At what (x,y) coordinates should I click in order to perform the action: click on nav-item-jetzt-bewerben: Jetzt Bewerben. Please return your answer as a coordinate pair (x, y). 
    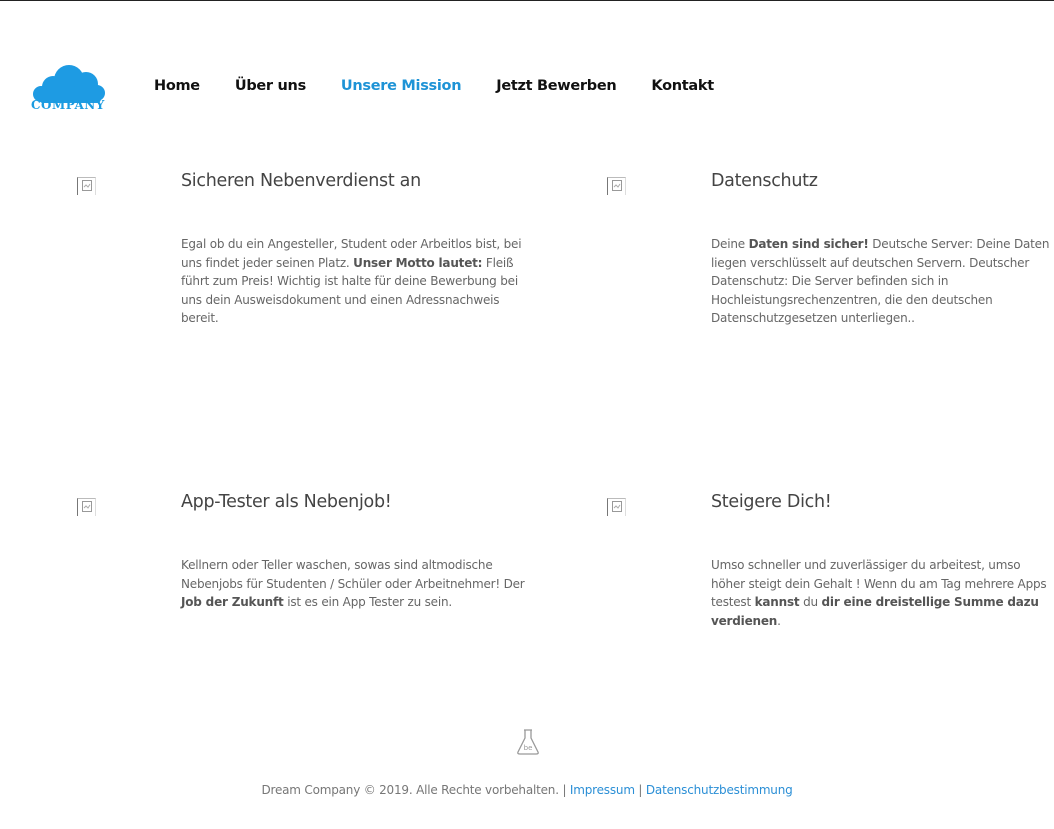
    Looking at the image, I should click on (556, 88).